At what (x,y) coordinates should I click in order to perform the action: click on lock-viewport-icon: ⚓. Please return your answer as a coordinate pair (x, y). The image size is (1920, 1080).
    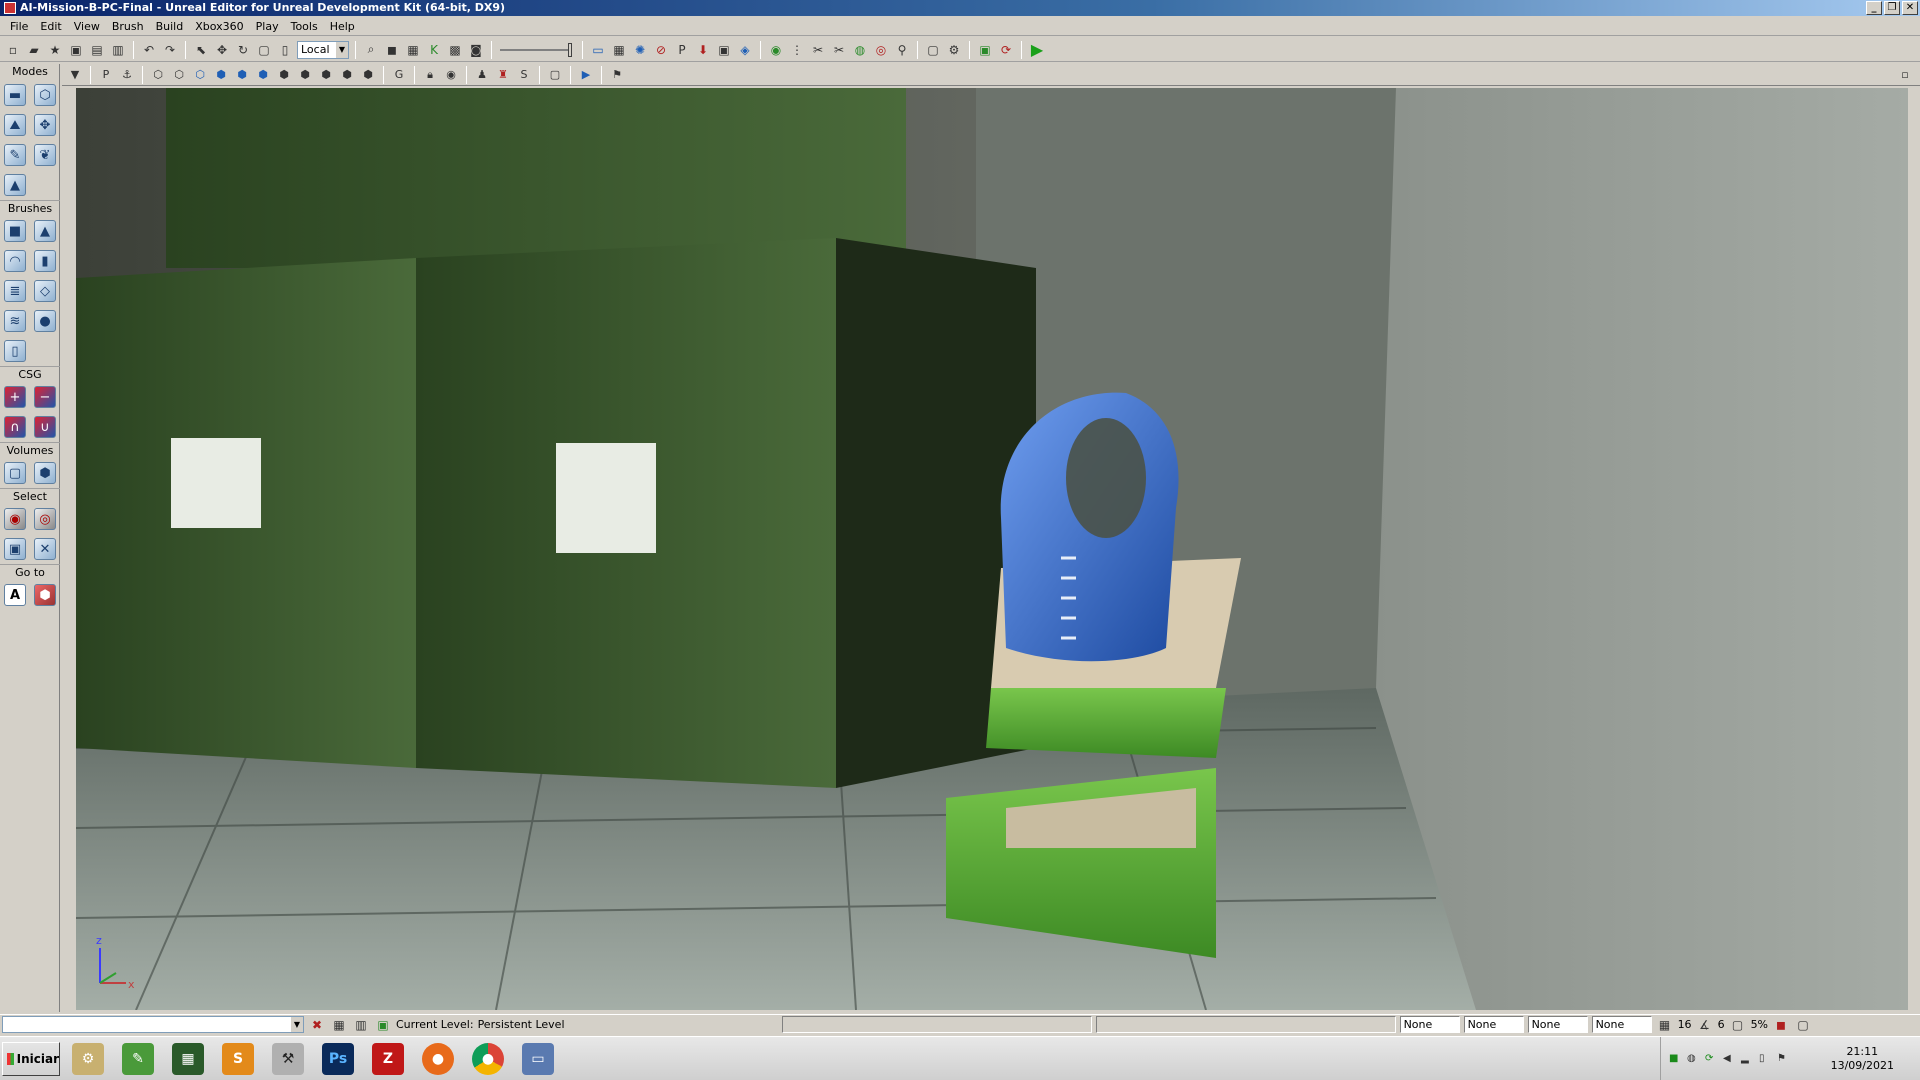
    Looking at the image, I should click on (127, 75).